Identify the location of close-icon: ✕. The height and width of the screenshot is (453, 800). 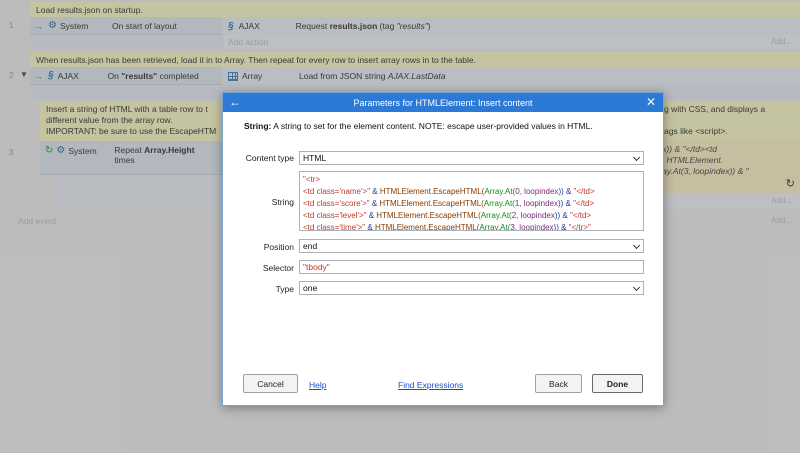
(651, 102).